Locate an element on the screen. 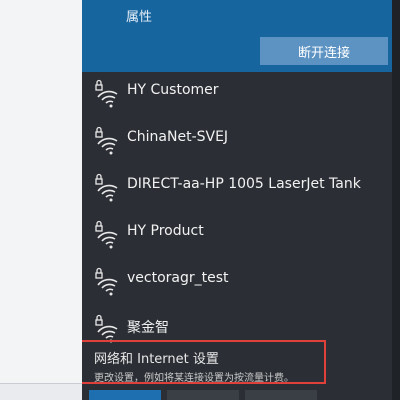 The height and width of the screenshot is (400, 400). network-name: 聚金智 is located at coordinates (148, 328).